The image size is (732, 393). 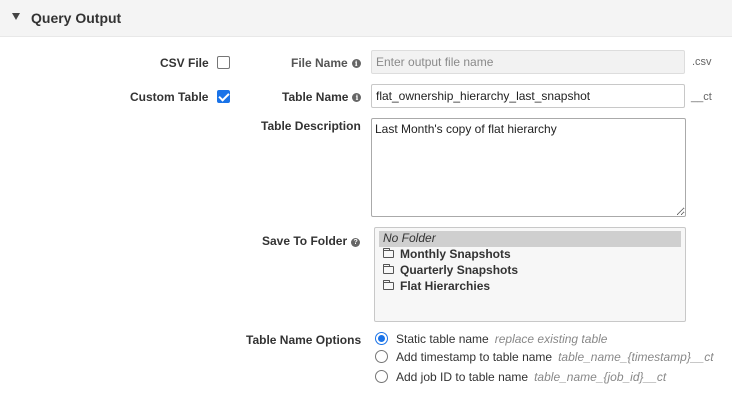 What do you see at coordinates (223, 62) in the screenshot?
I see `csv-file-checkbox` at bounding box center [223, 62].